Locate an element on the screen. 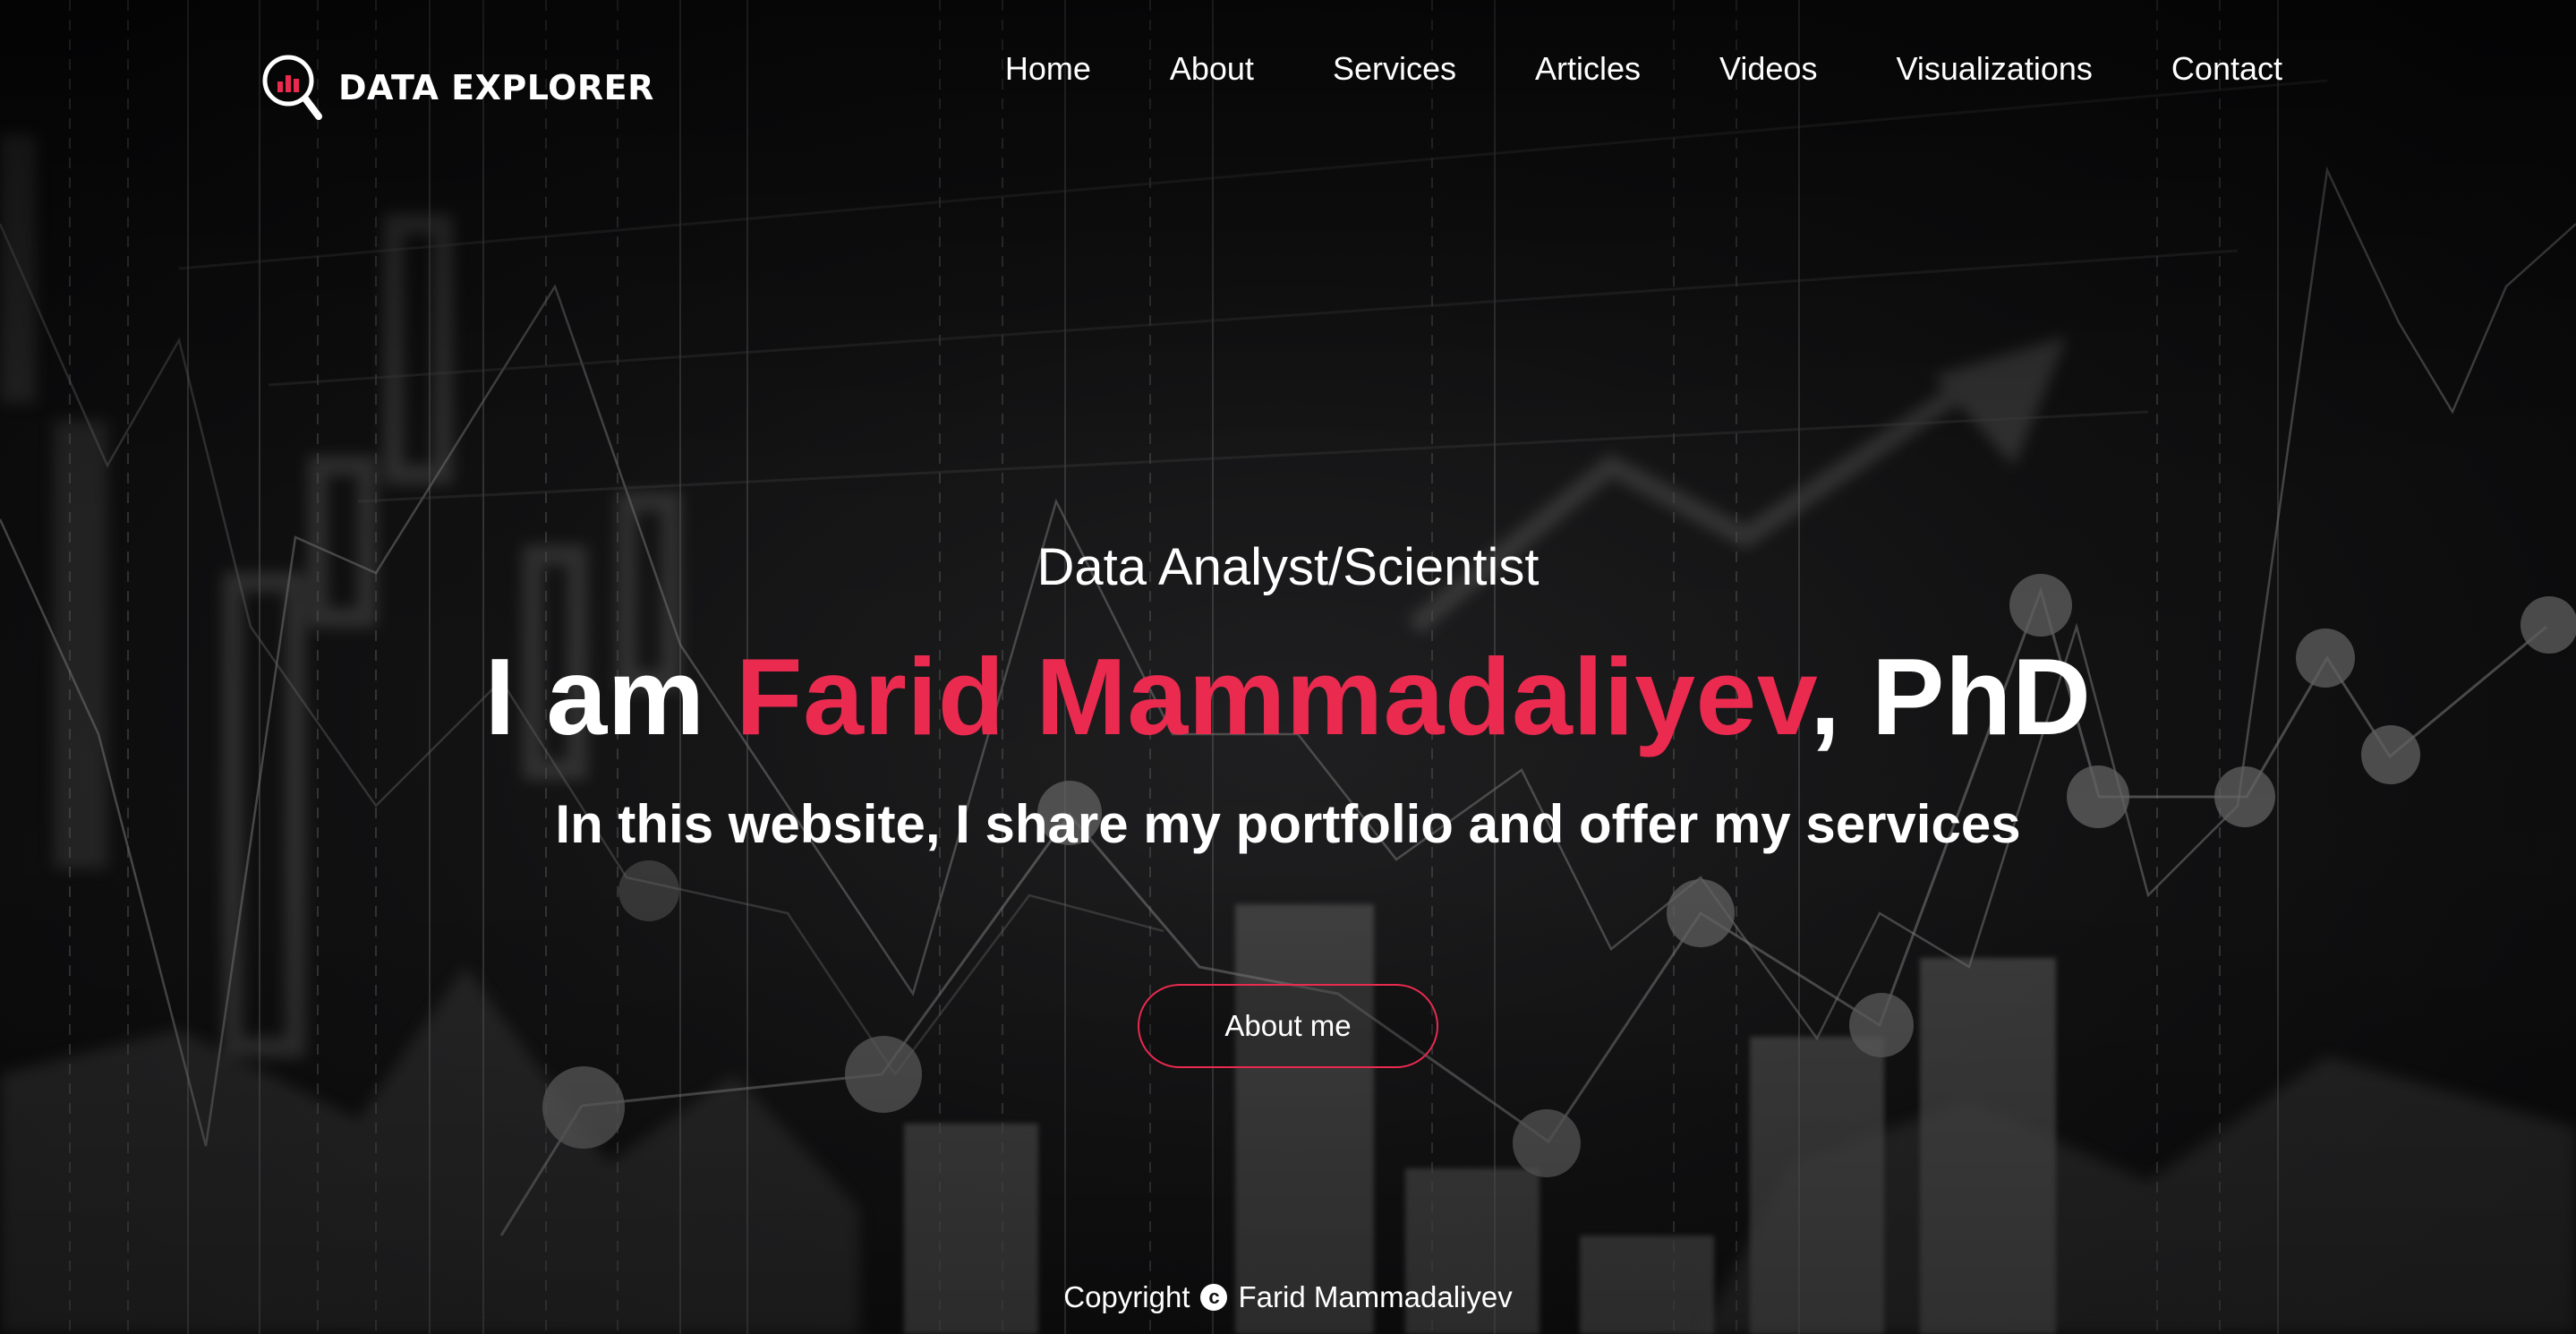  nav-item-contact: Contact is located at coordinates (2226, 69).